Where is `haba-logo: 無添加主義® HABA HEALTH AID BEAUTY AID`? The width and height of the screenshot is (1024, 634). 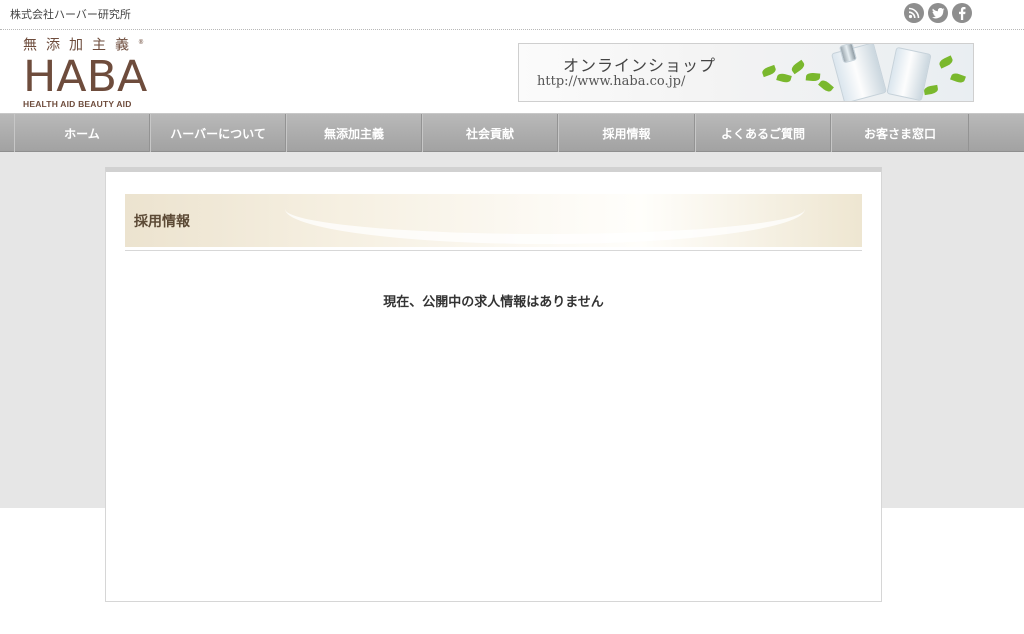
haba-logo: 無添加主義® HABA HEALTH AID BEAUTY AID is located at coordinates (85, 74).